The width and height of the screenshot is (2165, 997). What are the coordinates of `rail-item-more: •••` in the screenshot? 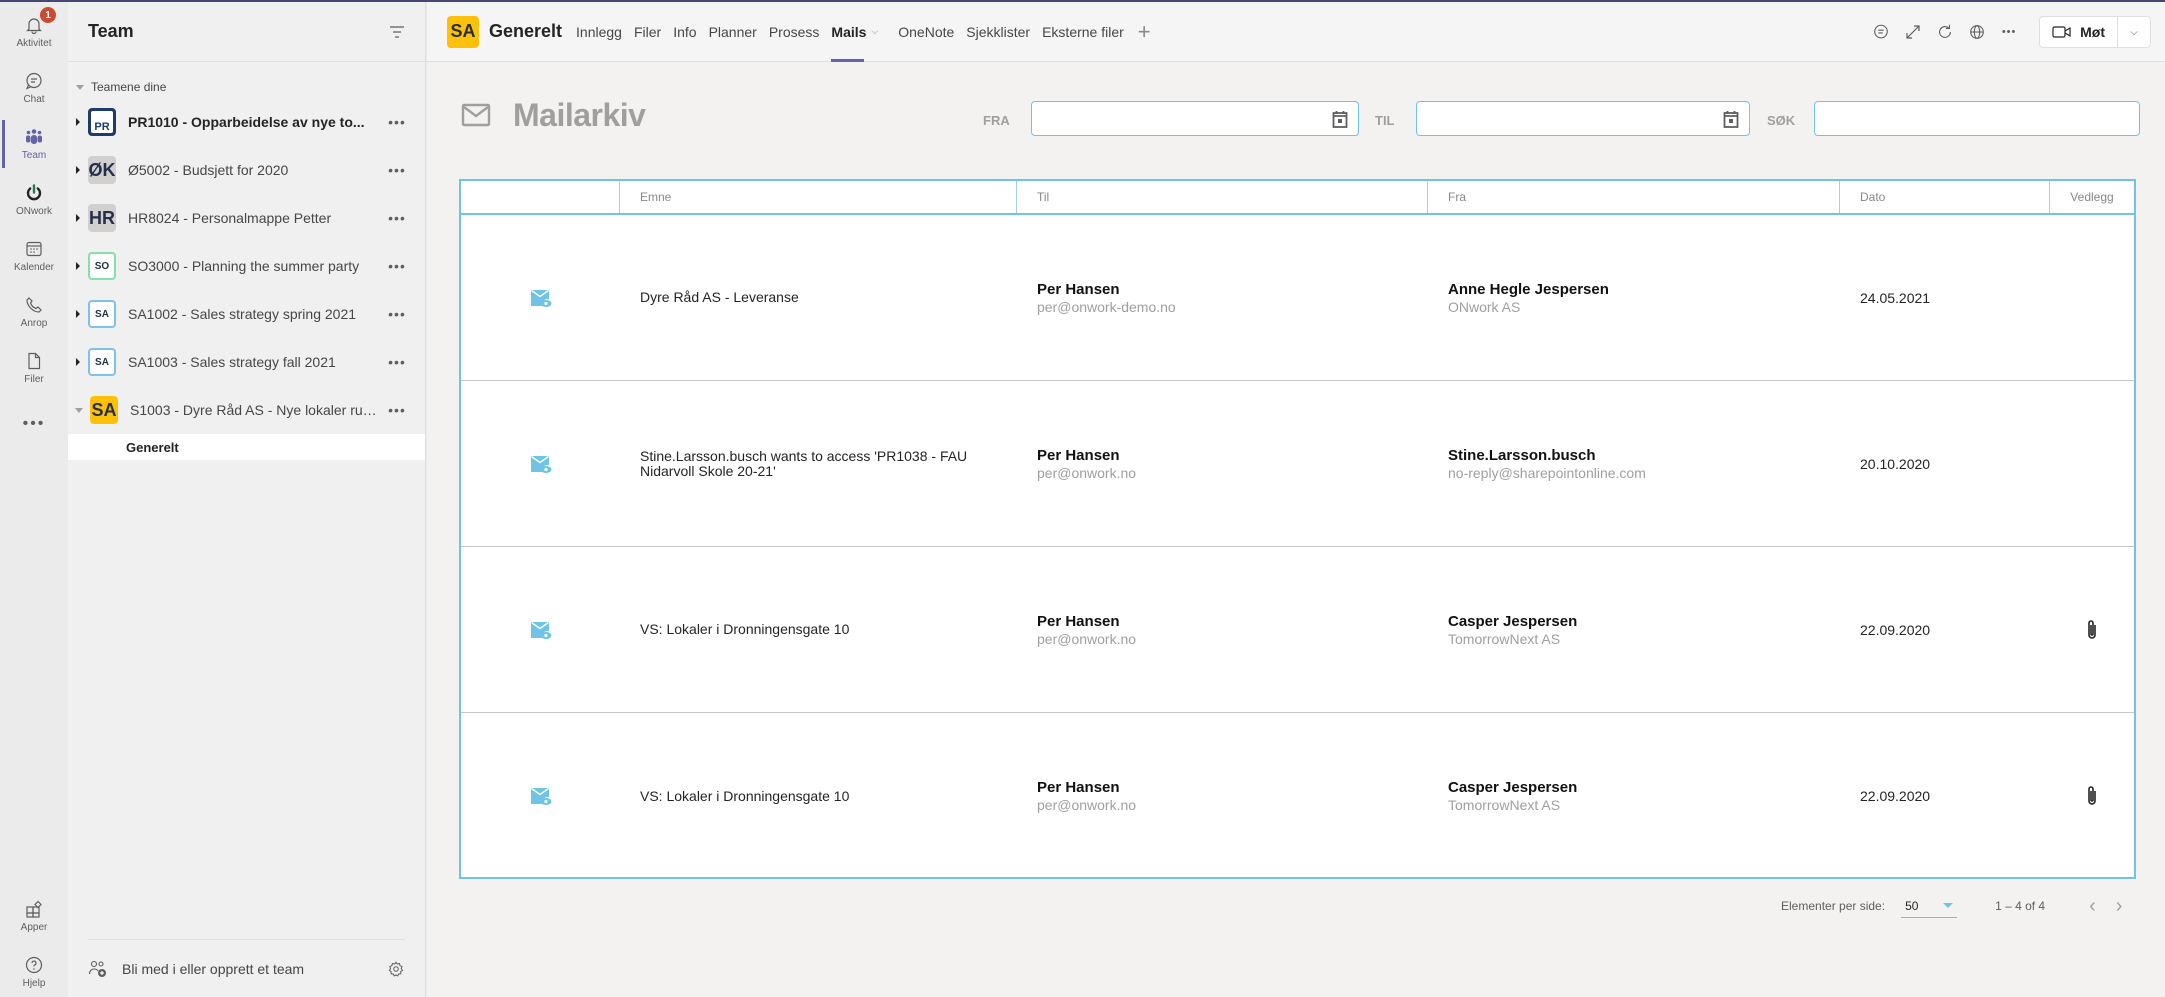 It's located at (34, 424).